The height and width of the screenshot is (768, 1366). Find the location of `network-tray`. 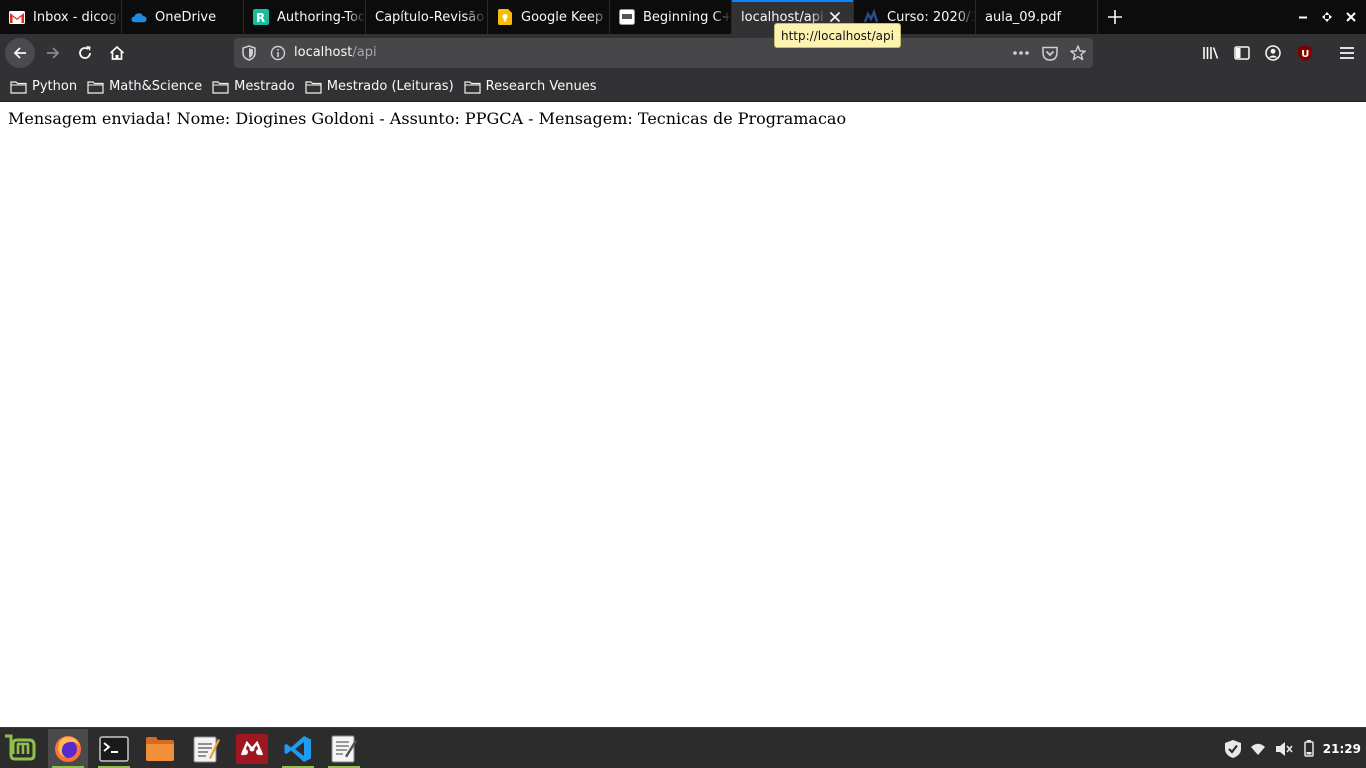

network-tray is located at coordinates (1258, 748).